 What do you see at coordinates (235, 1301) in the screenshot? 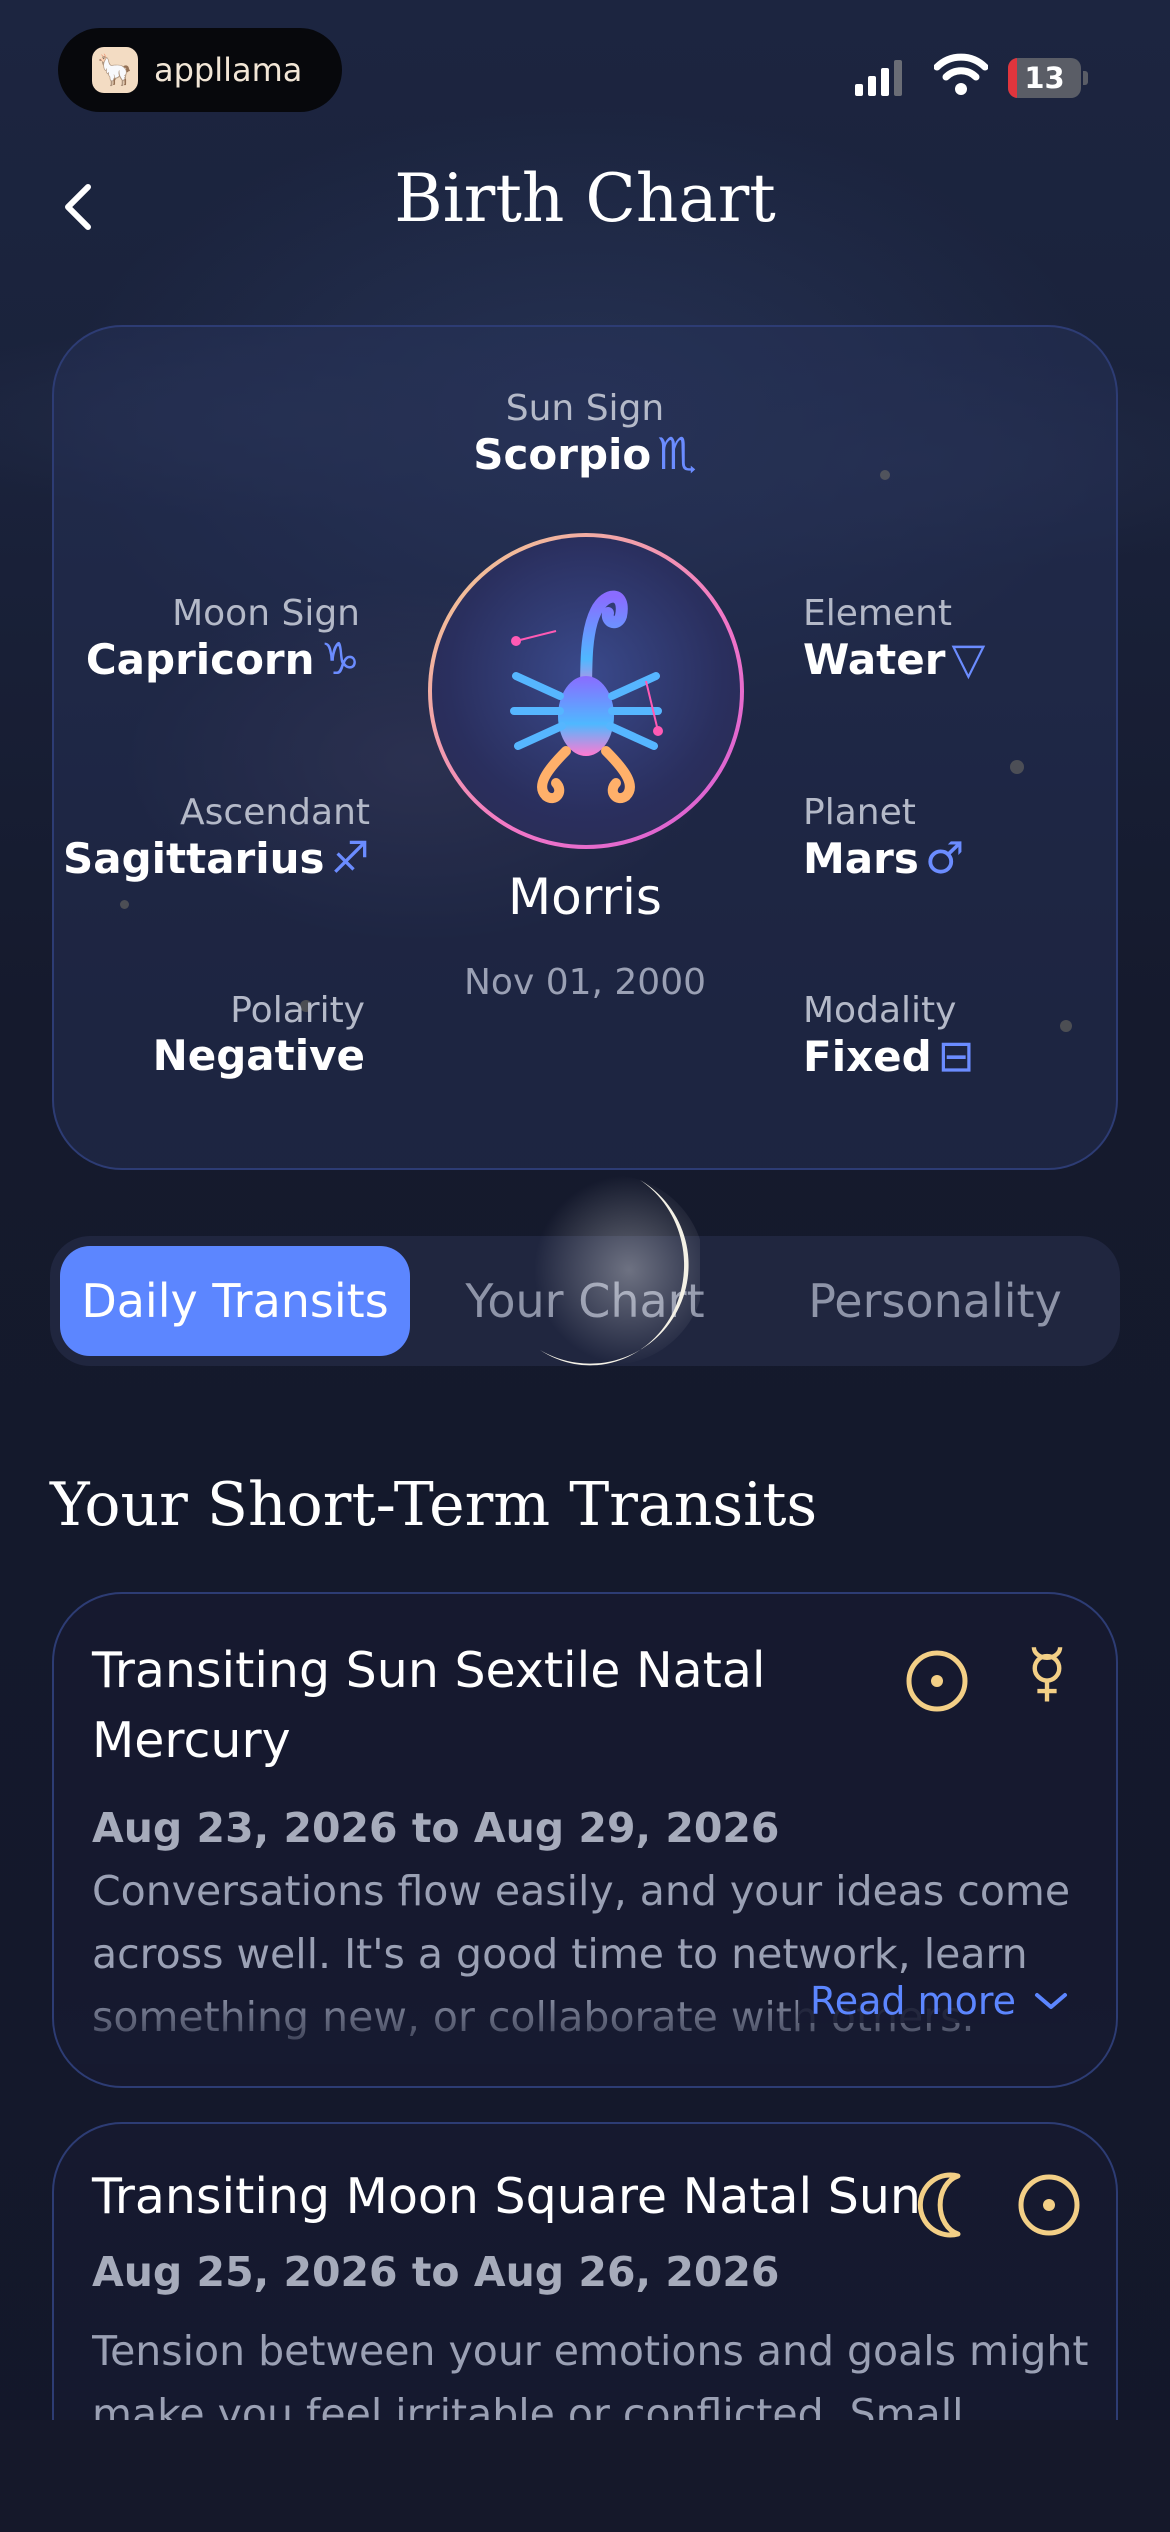
I see `tab-daily-transits: Daily Transits` at bounding box center [235, 1301].